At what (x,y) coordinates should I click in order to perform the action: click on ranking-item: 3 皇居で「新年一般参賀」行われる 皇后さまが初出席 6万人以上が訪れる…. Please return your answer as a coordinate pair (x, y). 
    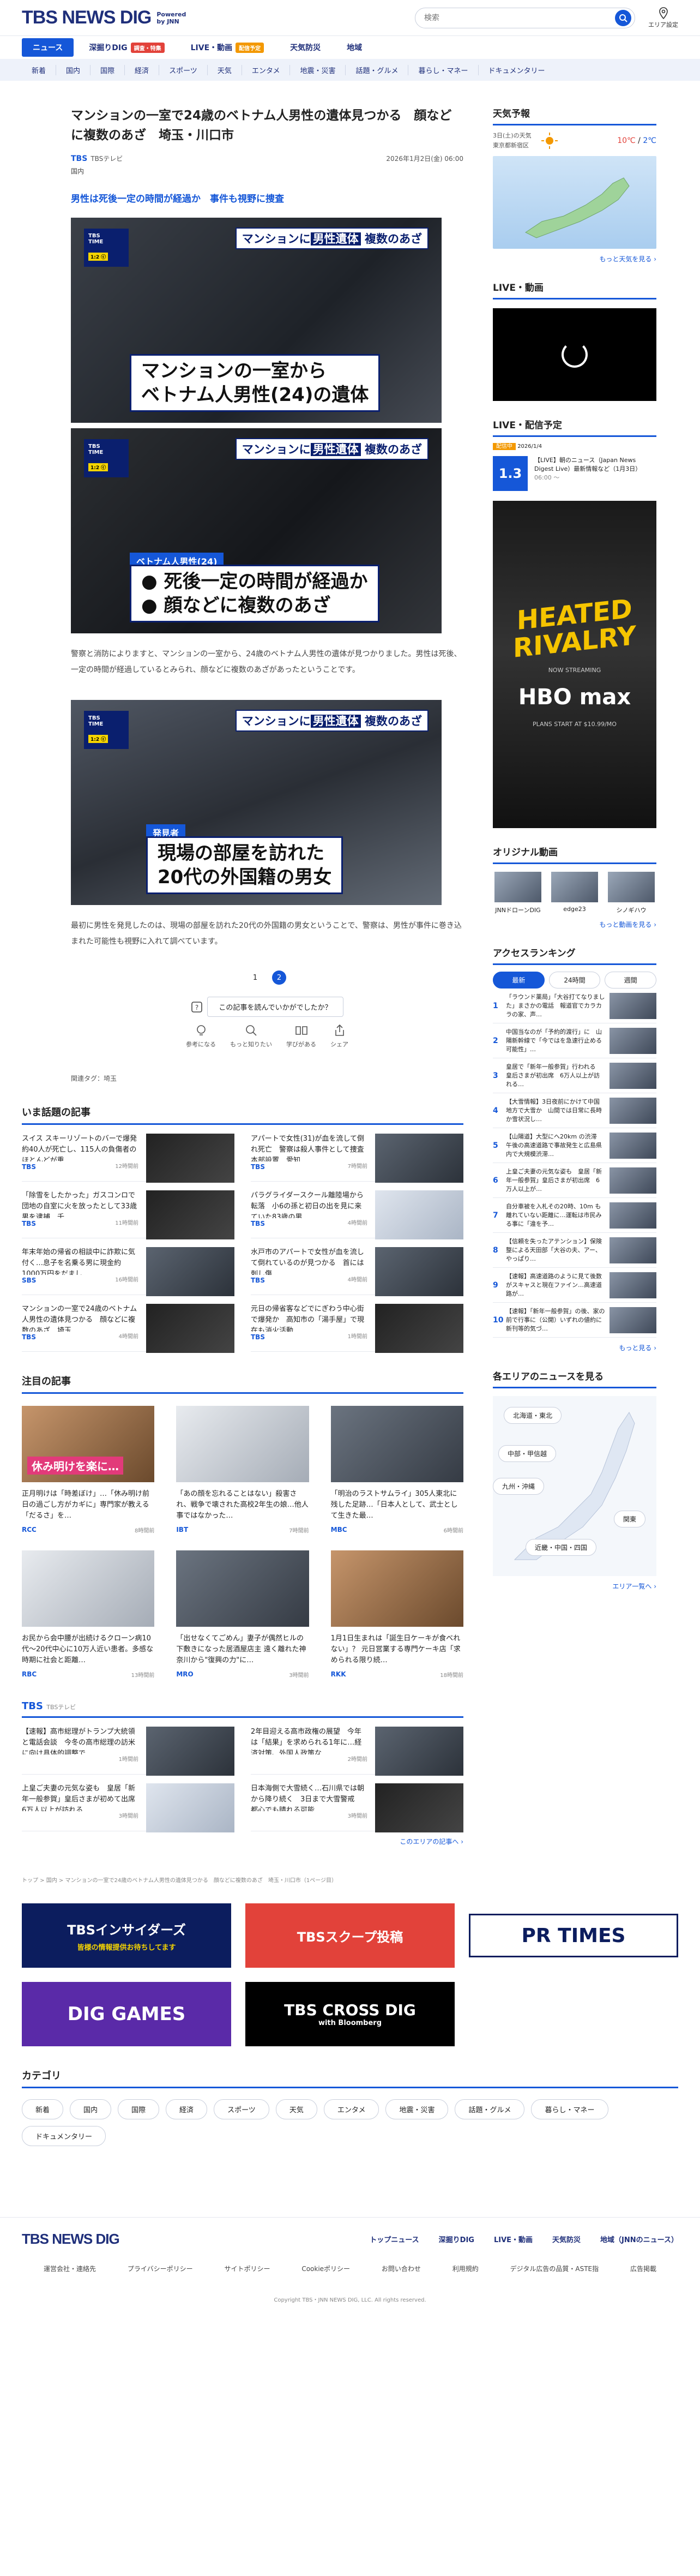
    Looking at the image, I should click on (574, 1076).